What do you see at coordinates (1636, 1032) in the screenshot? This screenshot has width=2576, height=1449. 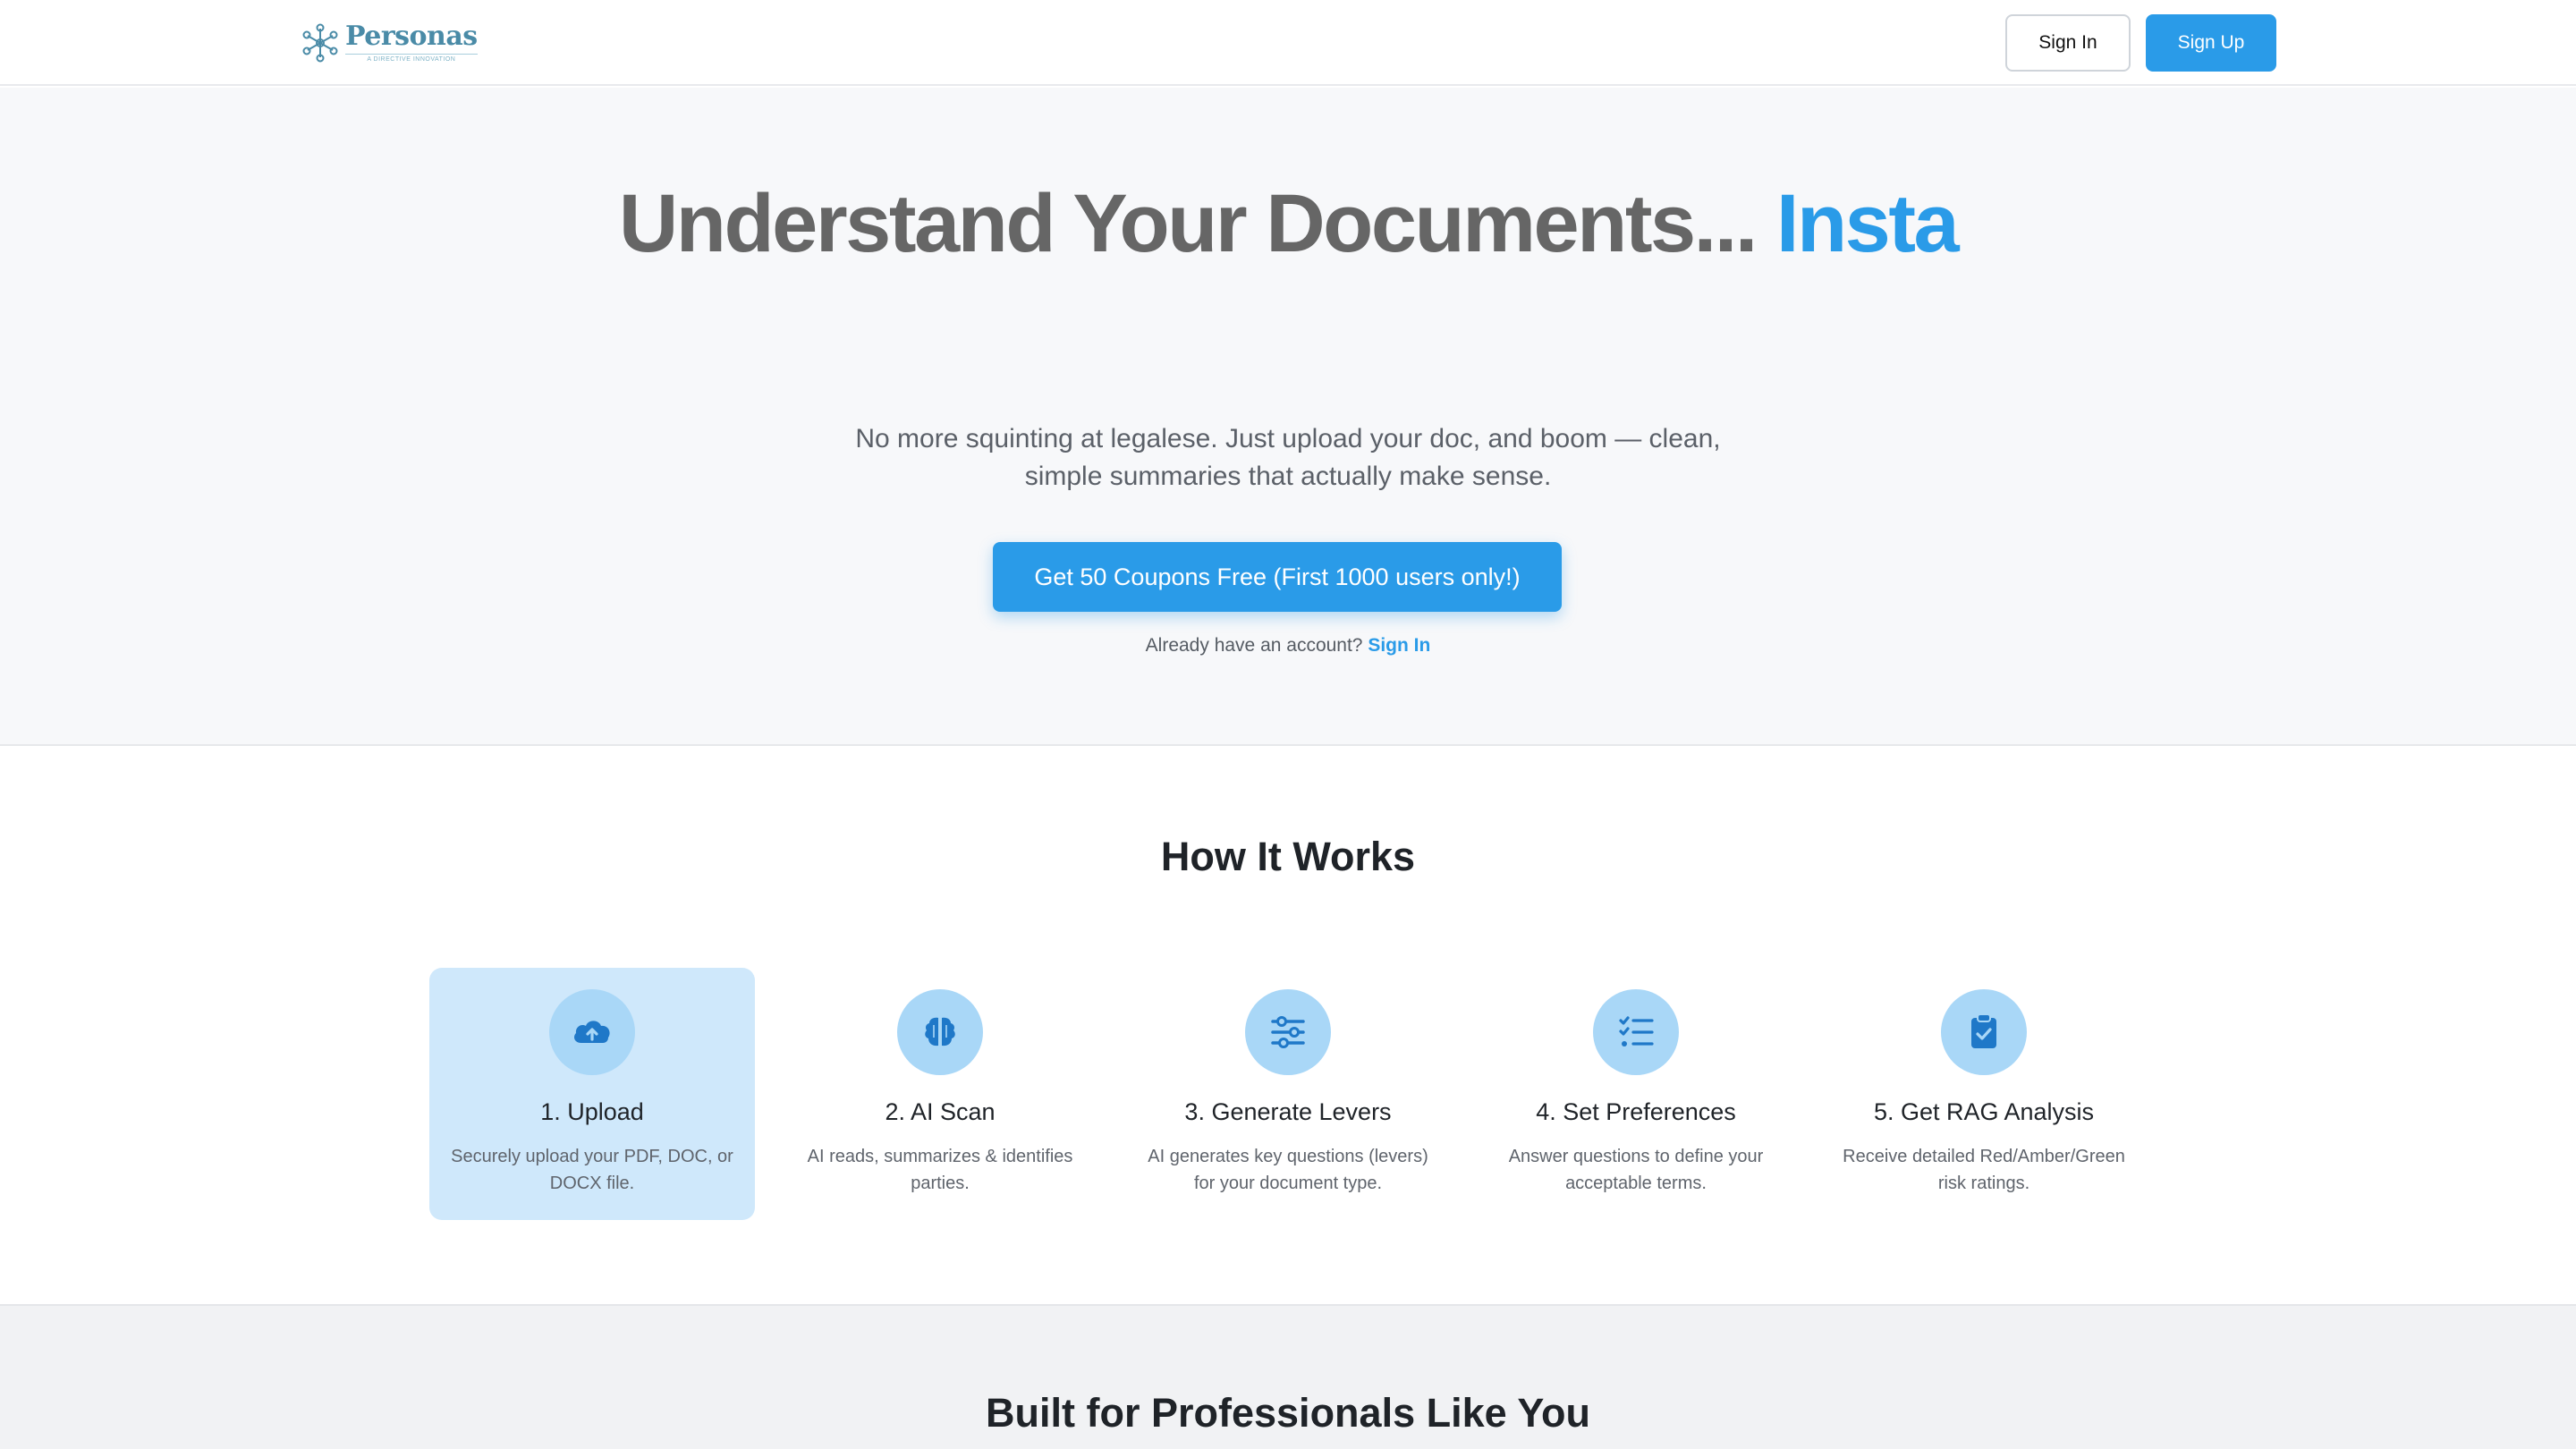 I see `checklist-icon` at bounding box center [1636, 1032].